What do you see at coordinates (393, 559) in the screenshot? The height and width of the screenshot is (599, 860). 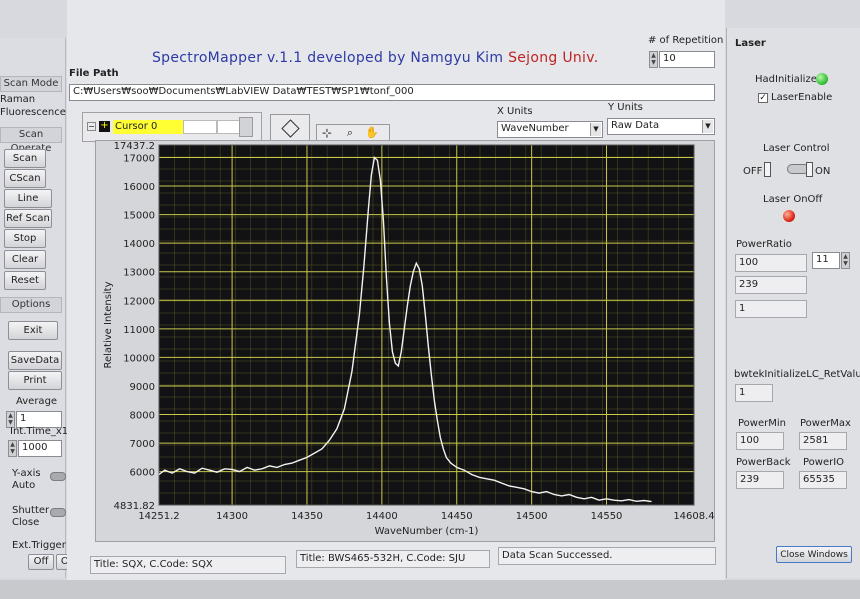 I see `status-title-2: Title: BWS465-532H, C.Code: SJU` at bounding box center [393, 559].